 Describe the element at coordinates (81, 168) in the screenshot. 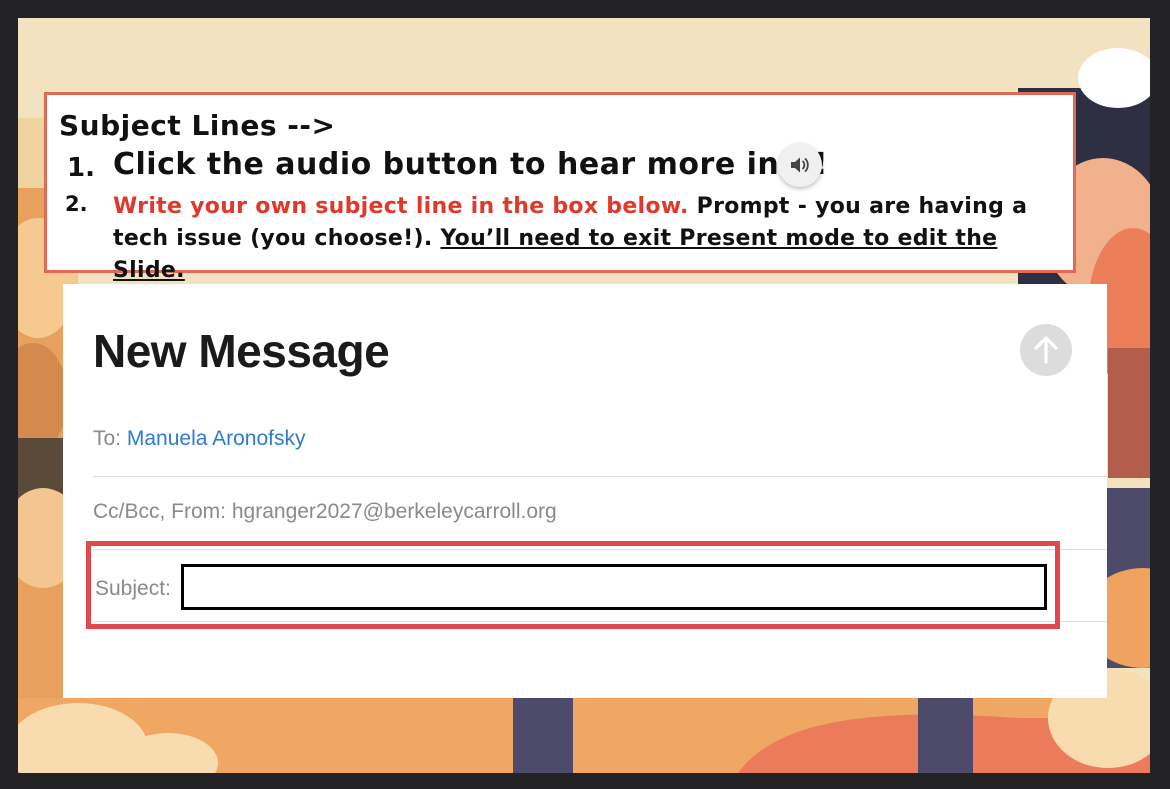

I see `item-number-1: 1.` at that location.